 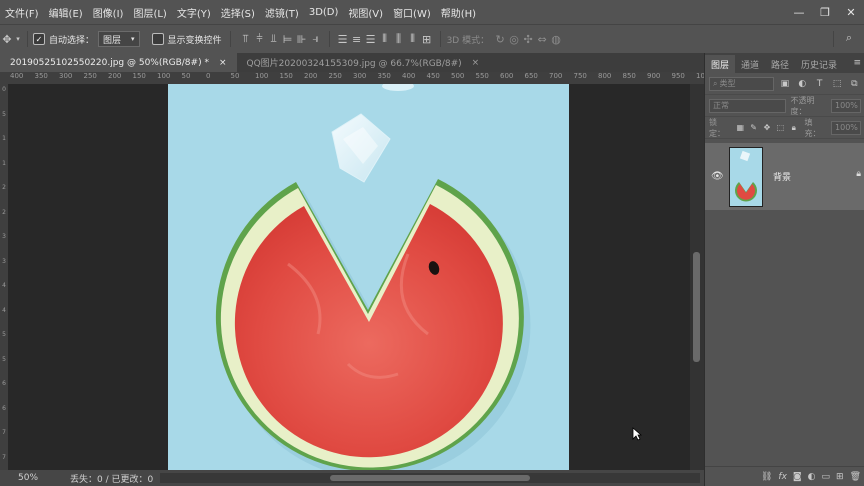 I want to click on vertical-scrollbar-thumb, so click(x=696, y=307).